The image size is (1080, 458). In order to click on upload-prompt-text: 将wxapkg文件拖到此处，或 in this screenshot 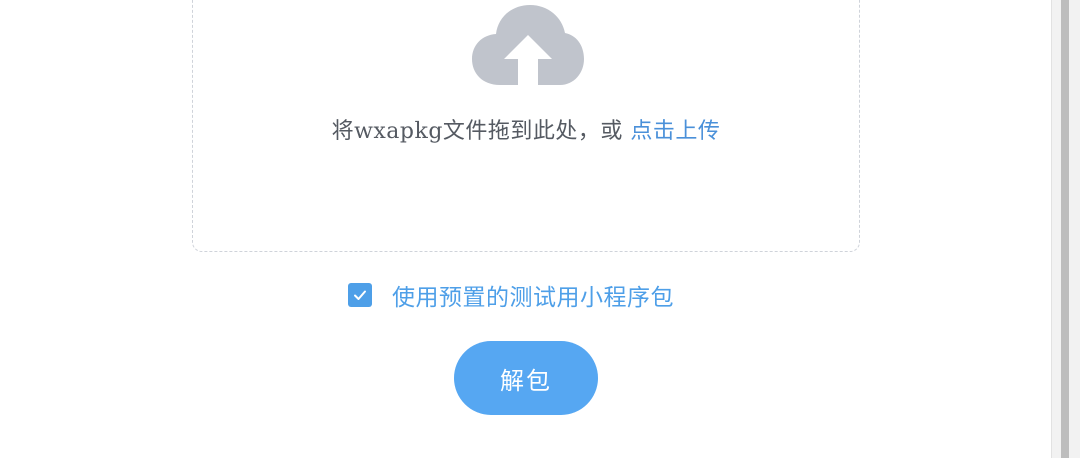, I will do `click(481, 131)`.